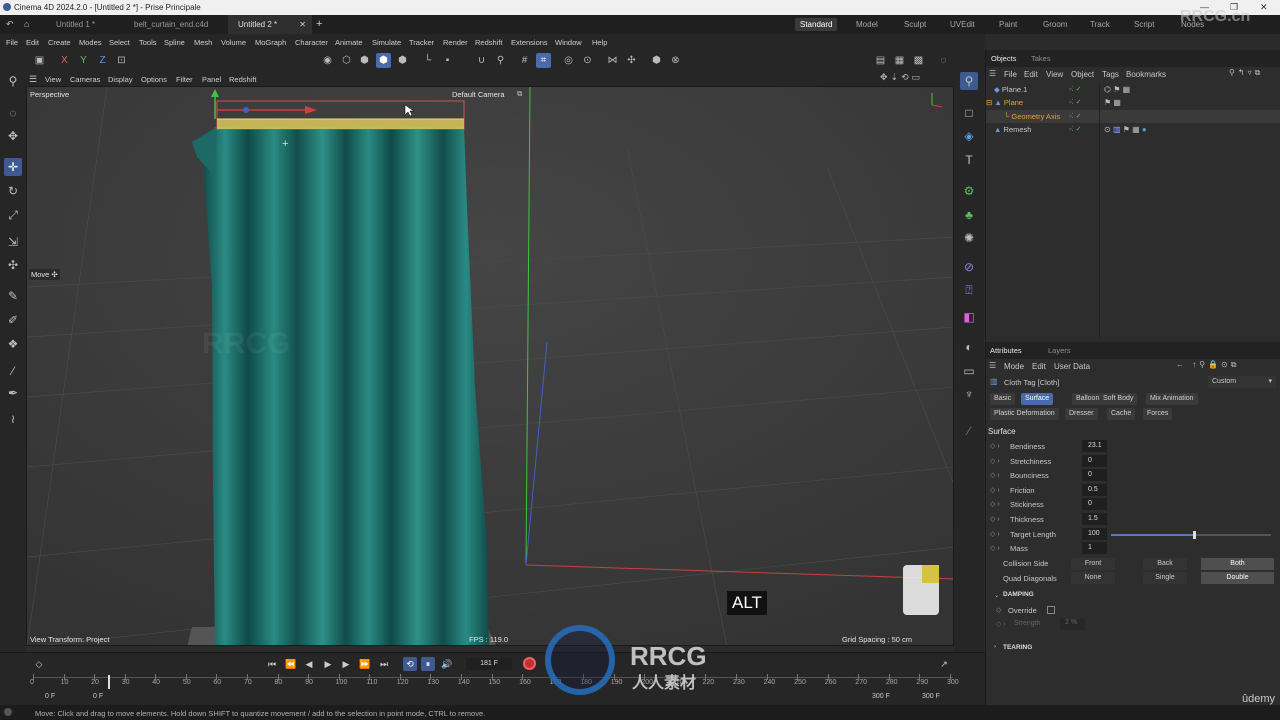 The height and width of the screenshot is (720, 1280). I want to click on scale-tool-icon: ⤢, so click(13, 215).